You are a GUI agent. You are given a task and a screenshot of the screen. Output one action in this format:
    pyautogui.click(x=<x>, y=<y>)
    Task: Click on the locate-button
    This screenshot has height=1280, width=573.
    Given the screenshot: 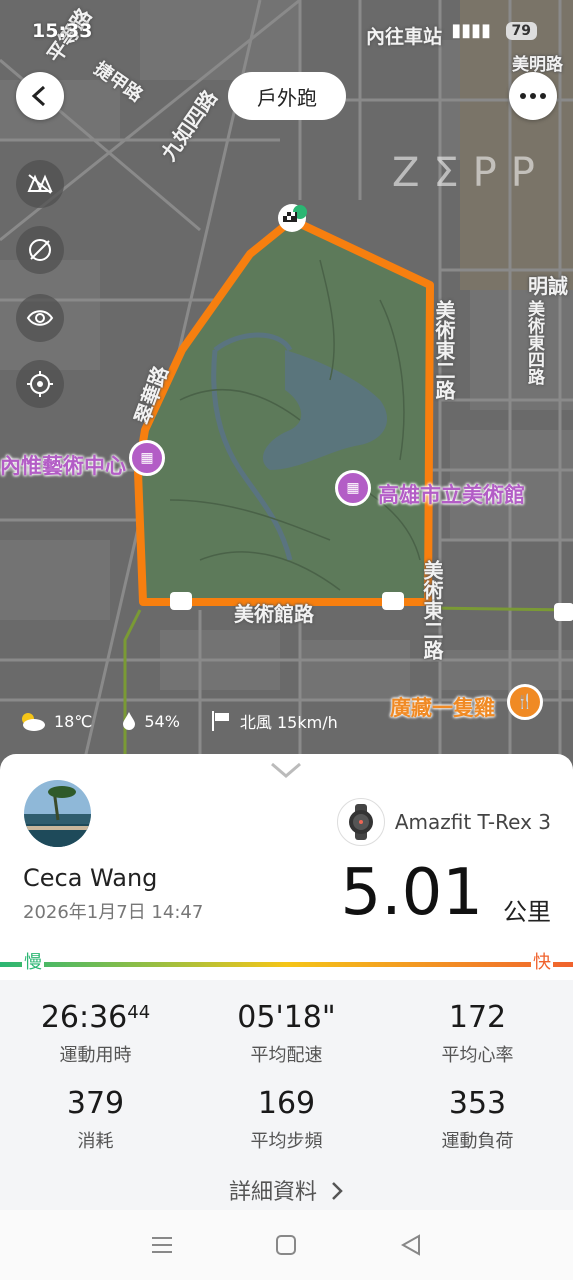 What is the action you would take?
    pyautogui.click(x=40, y=384)
    